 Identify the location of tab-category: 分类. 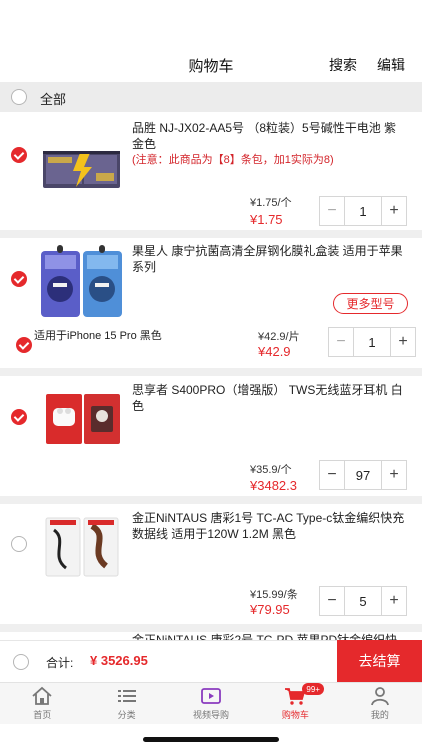
(126, 703).